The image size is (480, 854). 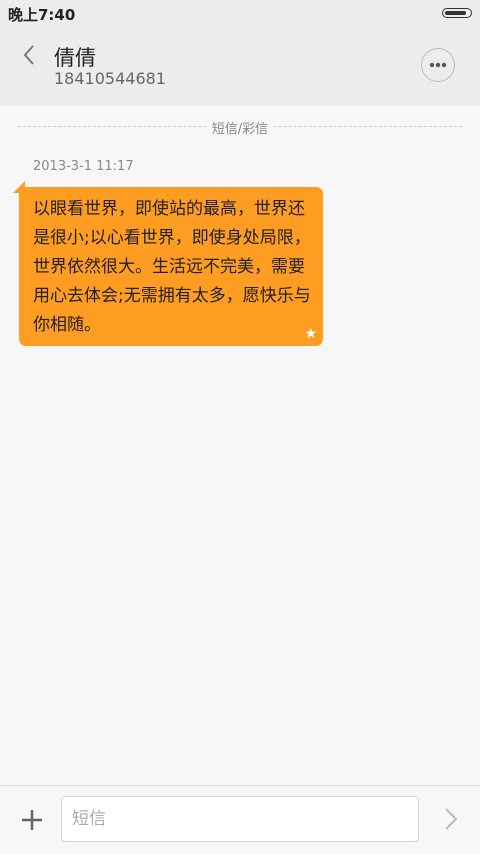 I want to click on more-options-button, so click(x=438, y=65).